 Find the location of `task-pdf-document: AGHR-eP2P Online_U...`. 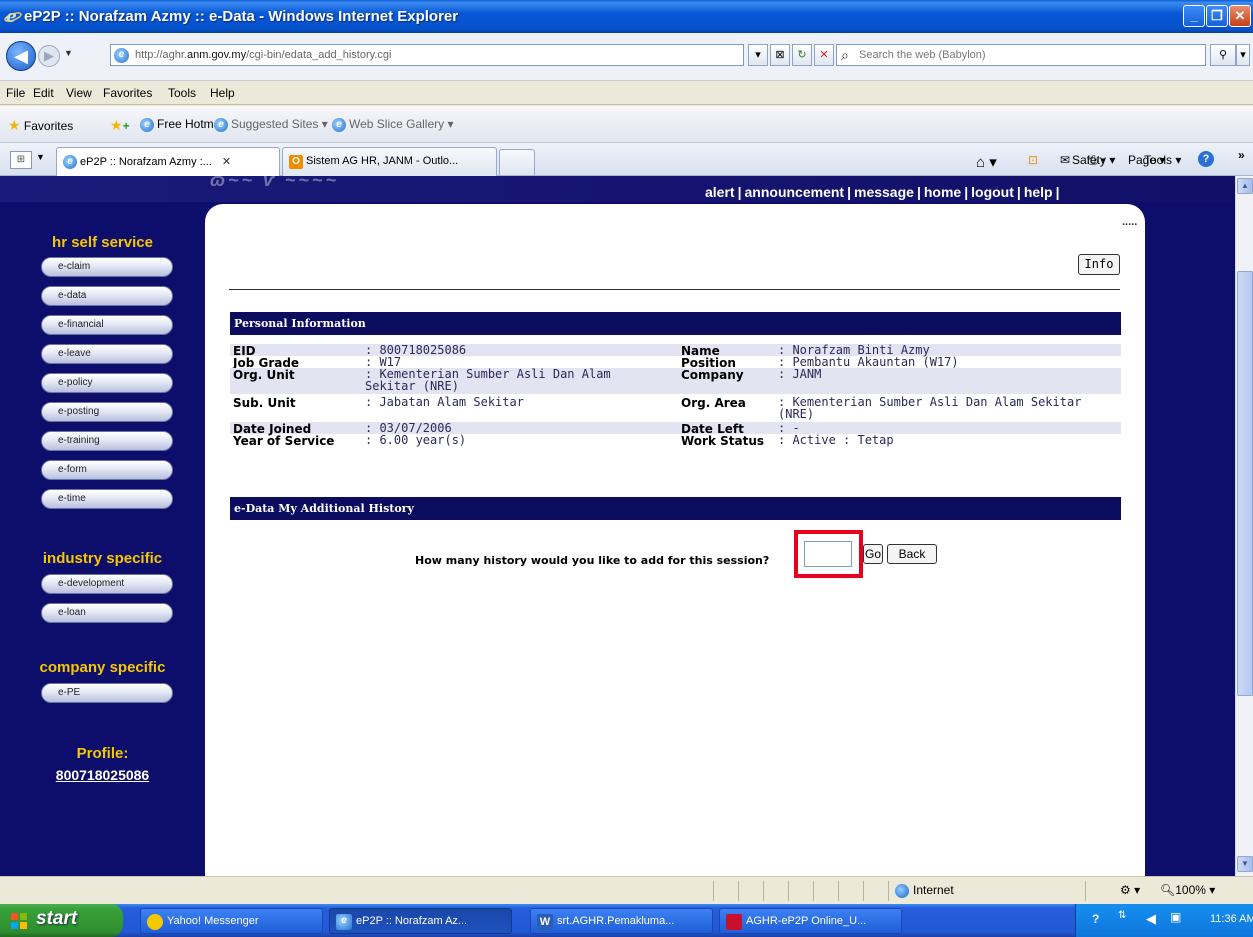

task-pdf-document: AGHR-eP2P Online_U... is located at coordinates (810, 921).